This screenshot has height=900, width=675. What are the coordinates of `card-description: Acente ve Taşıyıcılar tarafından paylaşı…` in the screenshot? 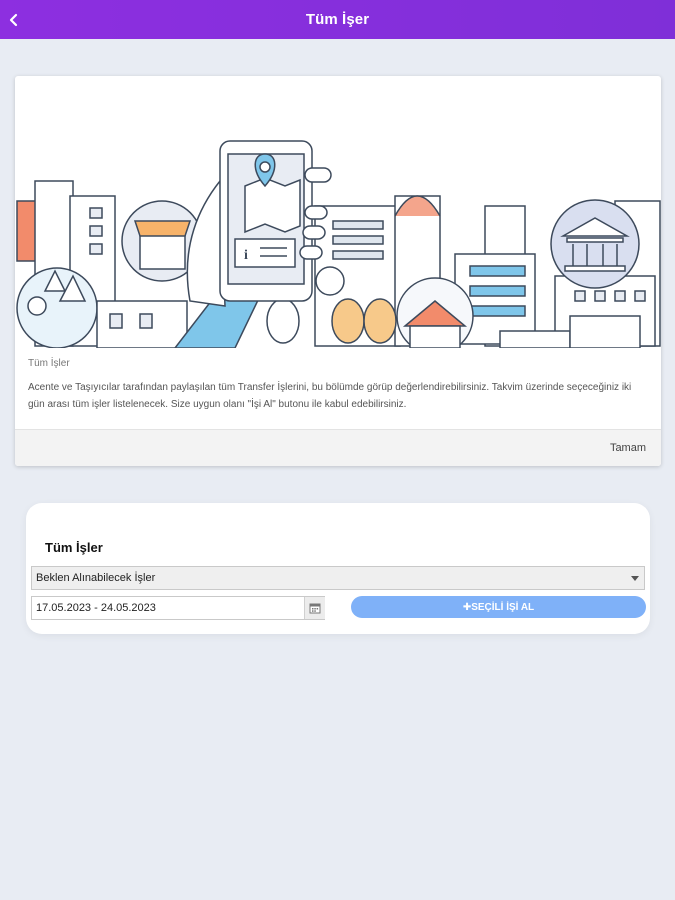 It's located at (330, 396).